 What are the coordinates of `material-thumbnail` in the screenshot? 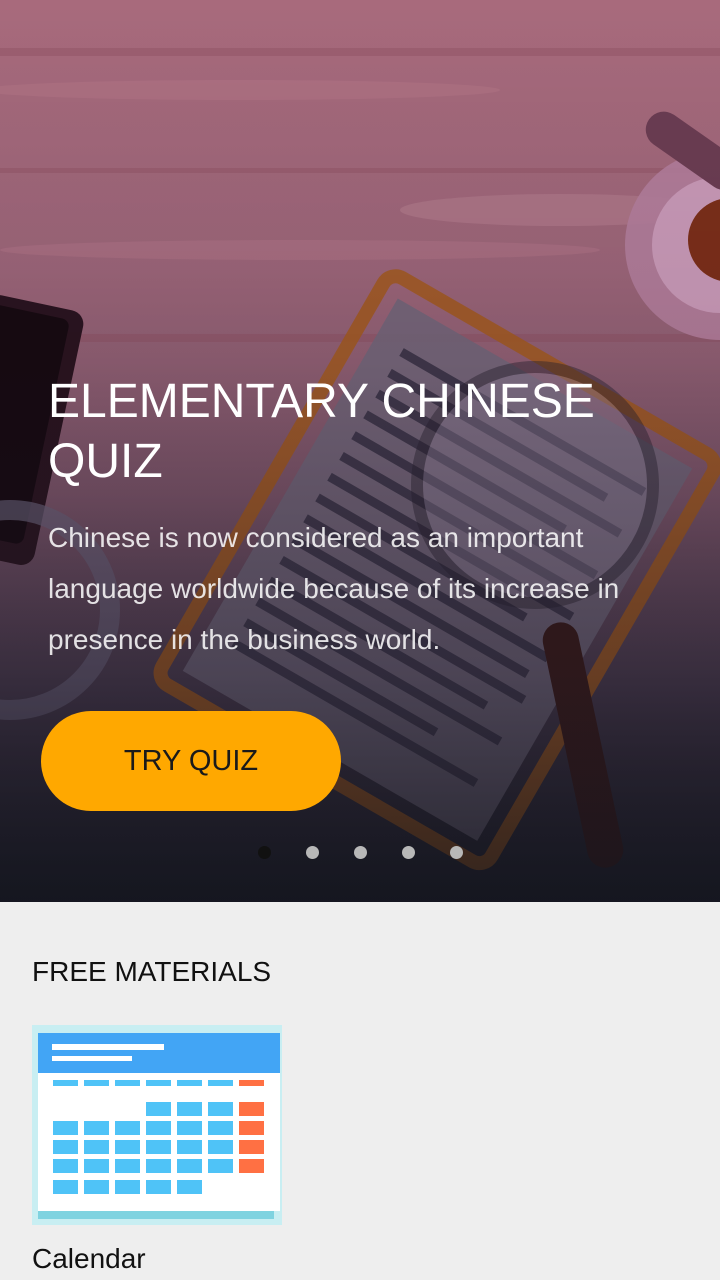 It's located at (157, 1125).